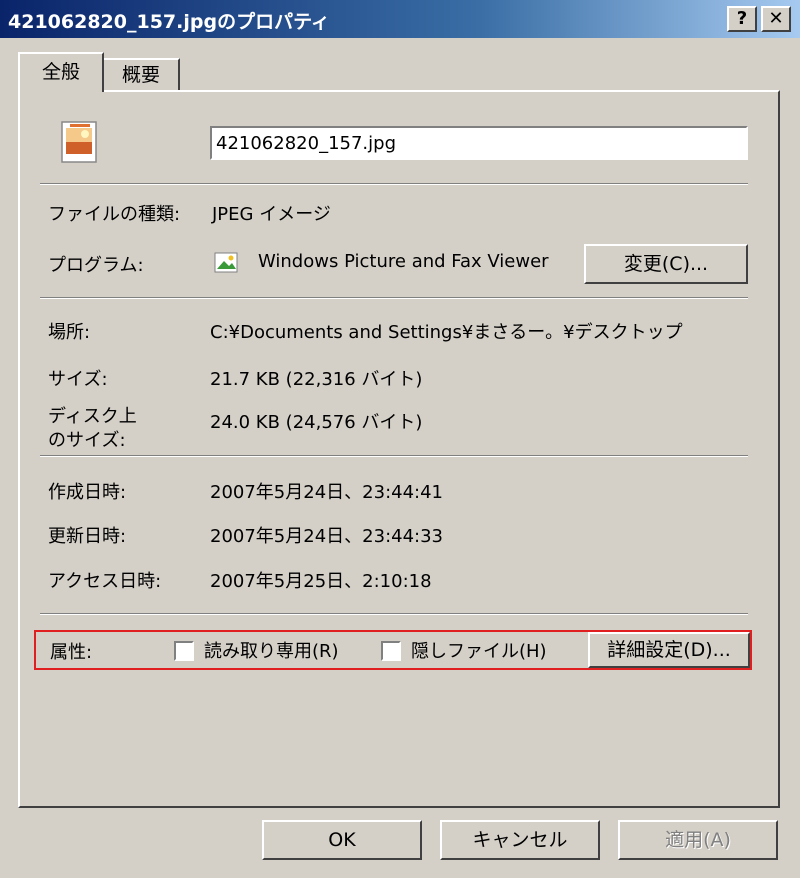 The width and height of the screenshot is (800, 878). I want to click on size-label: サイズ:, so click(78, 379).